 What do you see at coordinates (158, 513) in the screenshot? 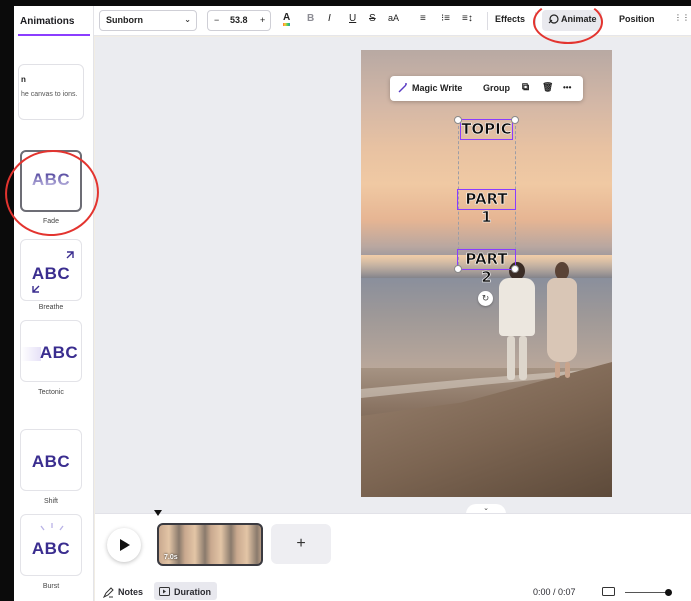
I see `playhead` at bounding box center [158, 513].